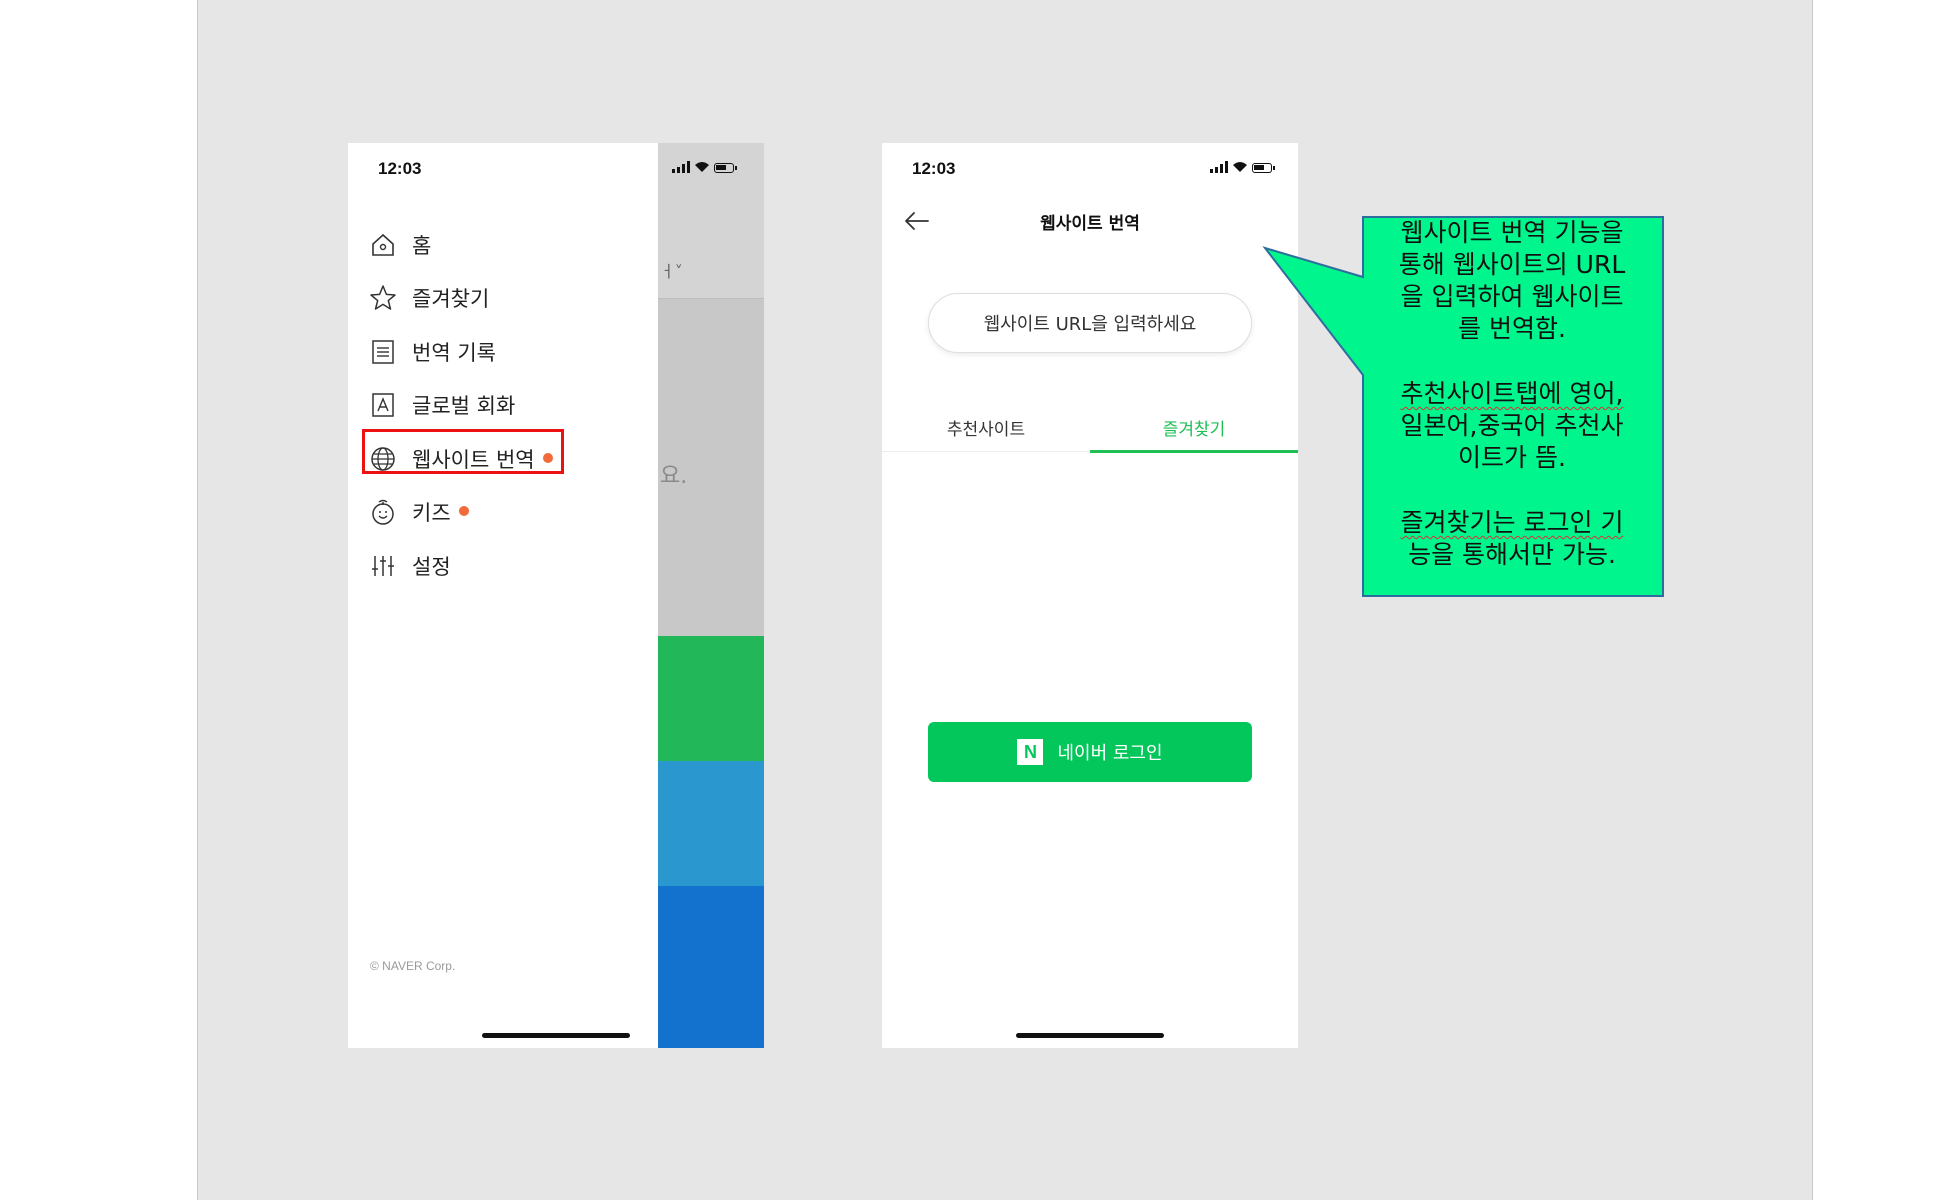 This screenshot has height=1200, width=1956. What do you see at coordinates (1030, 752) in the screenshot?
I see `naver-logo-icon: N` at bounding box center [1030, 752].